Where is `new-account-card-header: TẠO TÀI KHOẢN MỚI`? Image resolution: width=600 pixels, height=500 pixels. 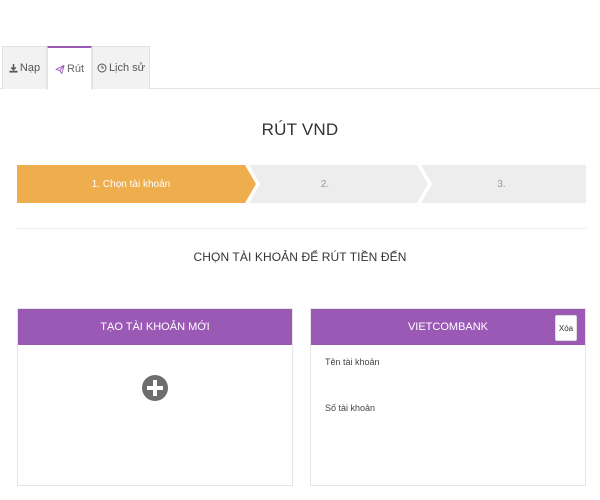 new-account-card-header: TẠO TÀI KHOẢN MỚI is located at coordinates (155, 327).